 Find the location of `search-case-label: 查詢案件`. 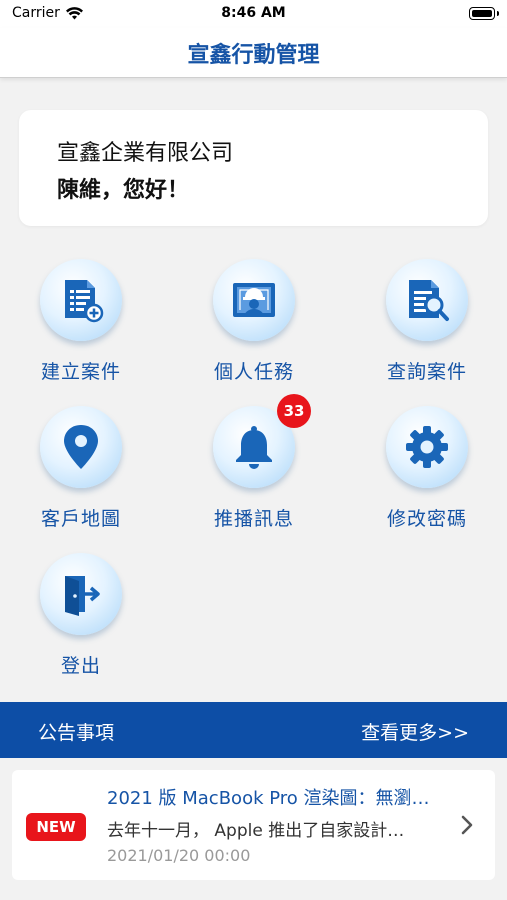

search-case-label: 查詢案件 is located at coordinates (426, 372).